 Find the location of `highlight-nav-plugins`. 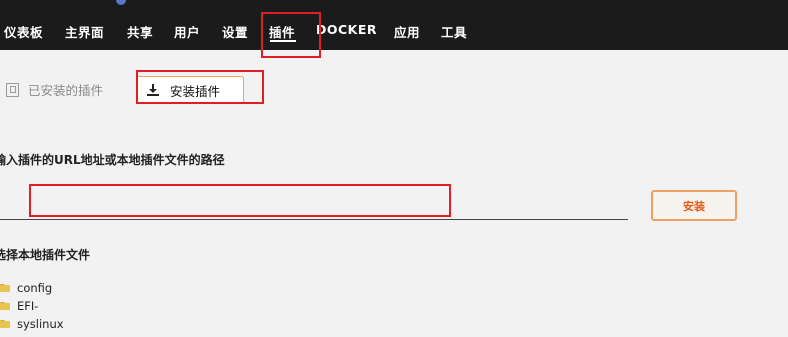

highlight-nav-plugins is located at coordinates (291, 35).